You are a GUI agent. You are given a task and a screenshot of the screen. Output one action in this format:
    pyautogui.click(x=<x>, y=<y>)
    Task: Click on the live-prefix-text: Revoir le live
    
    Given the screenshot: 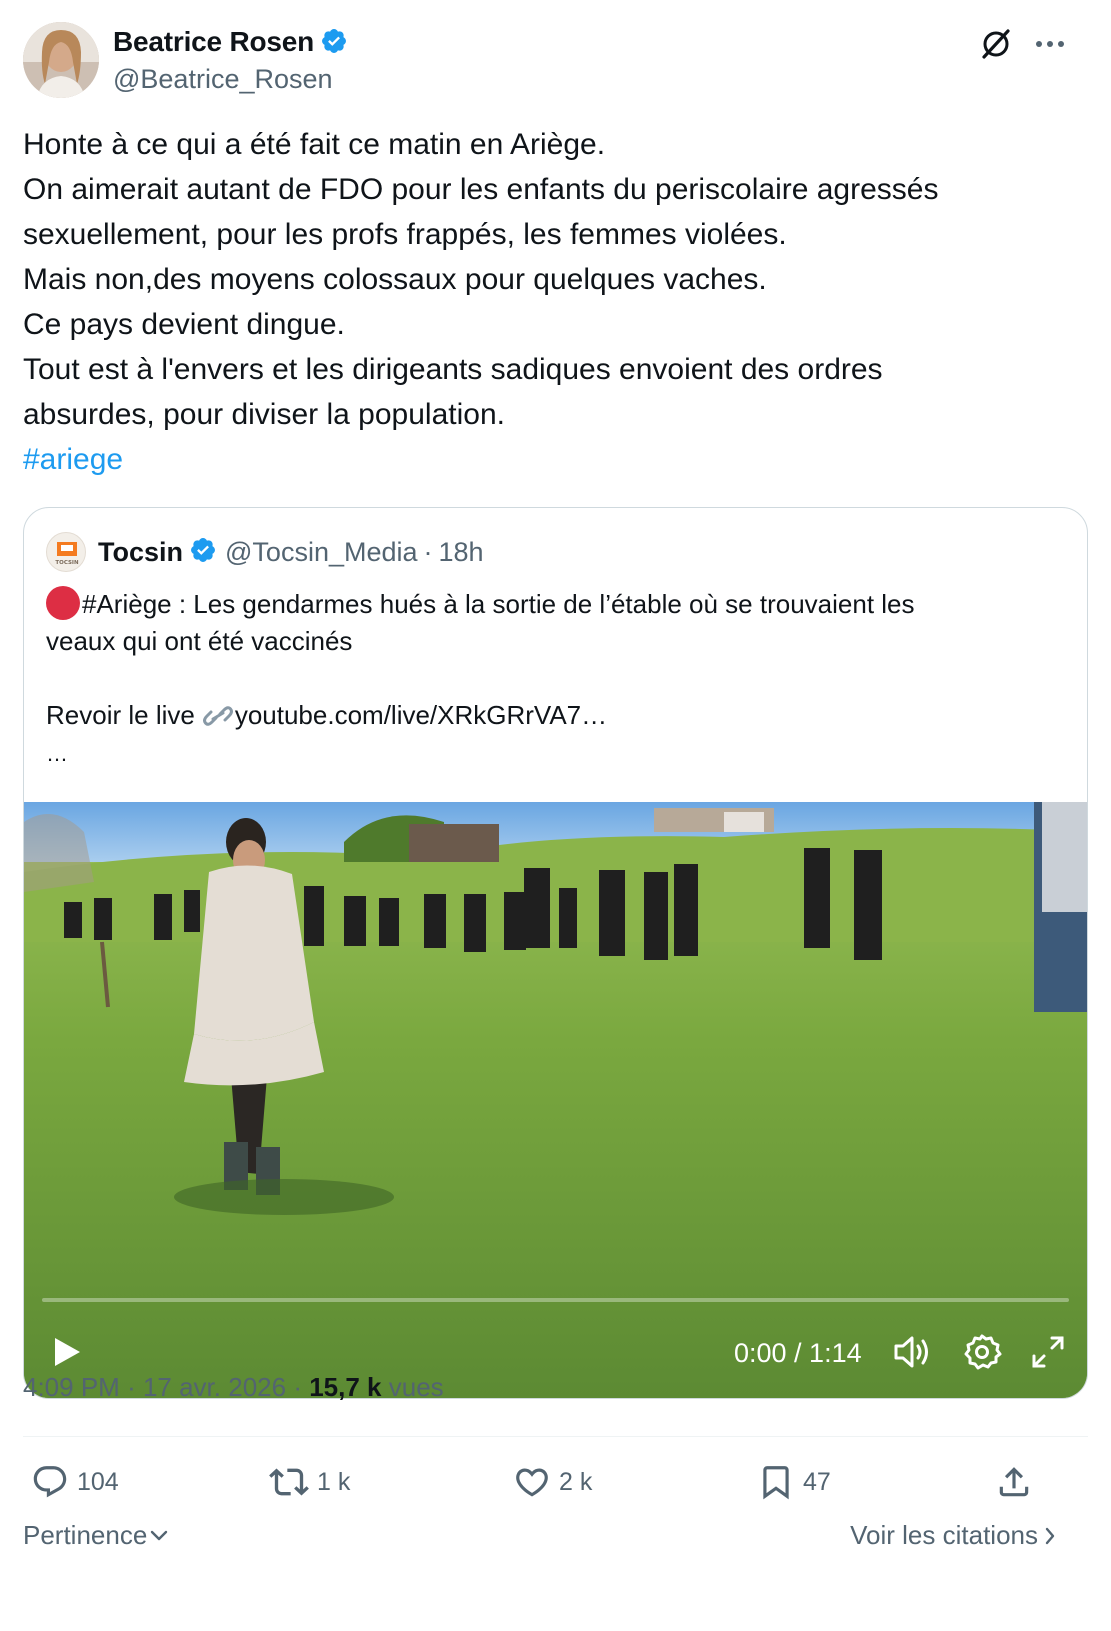 What is the action you would take?
    pyautogui.click(x=120, y=715)
    